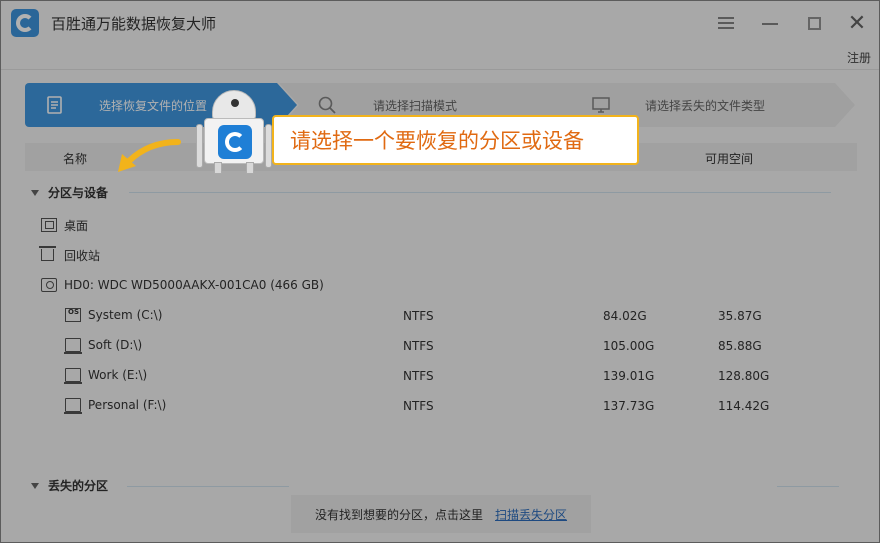  Describe the element at coordinates (54, 105) in the screenshot. I see `document-icon` at that location.